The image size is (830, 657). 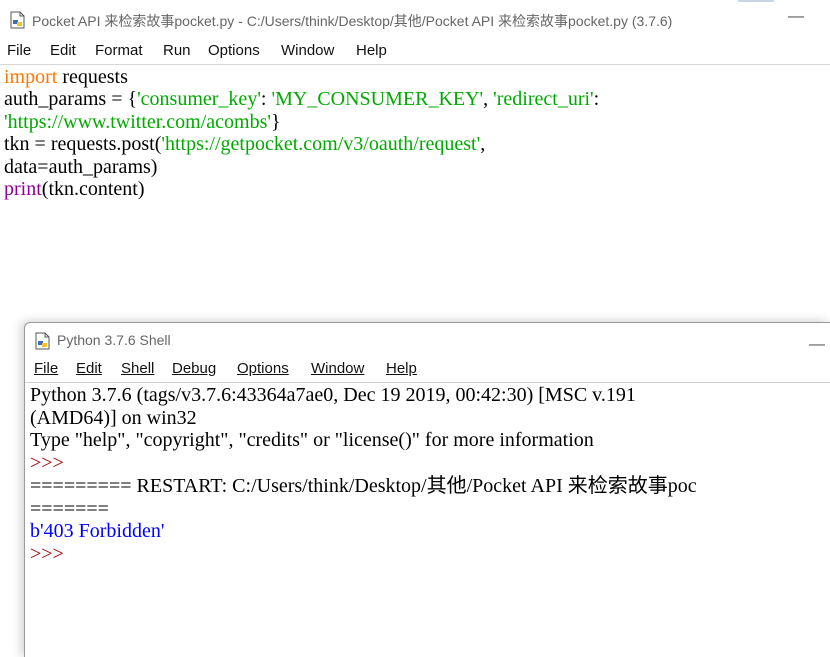 I want to click on menu-help: Help, so click(x=371, y=50).